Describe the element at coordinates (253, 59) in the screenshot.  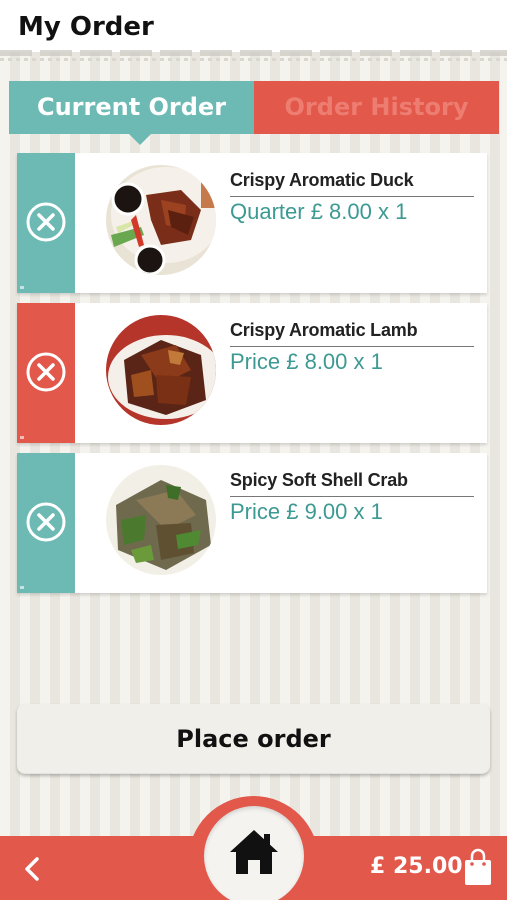
I see `header-divider-dots` at that location.